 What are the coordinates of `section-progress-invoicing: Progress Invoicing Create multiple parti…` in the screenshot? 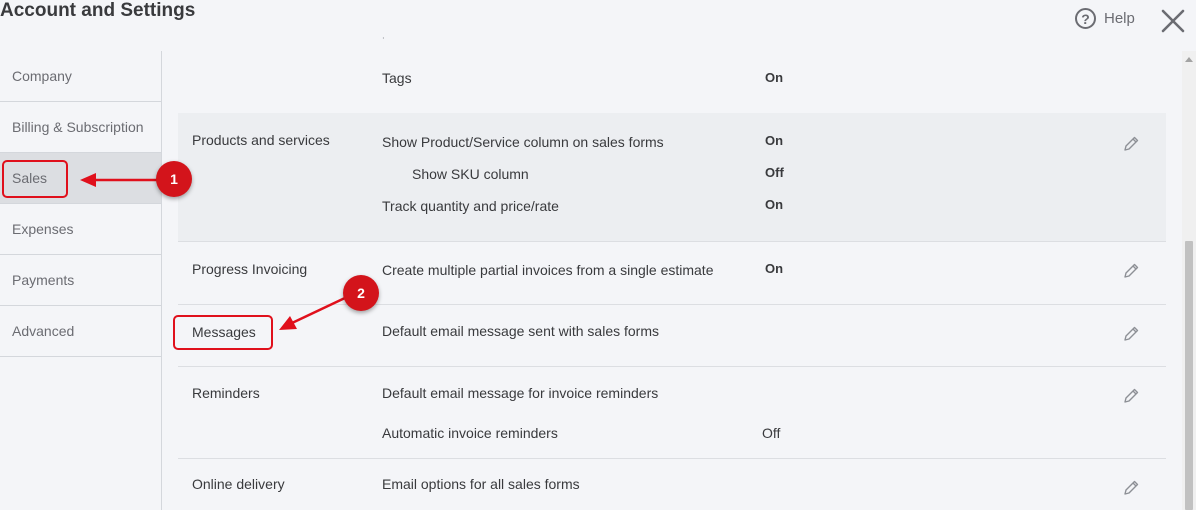 It's located at (672, 273).